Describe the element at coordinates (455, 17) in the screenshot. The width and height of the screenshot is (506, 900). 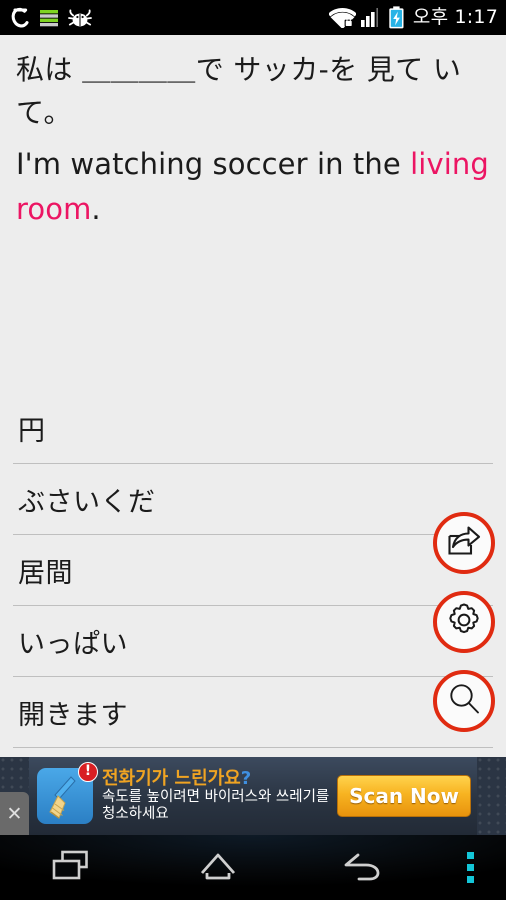
I see `status-bar-clock: 오후 1:17` at that location.